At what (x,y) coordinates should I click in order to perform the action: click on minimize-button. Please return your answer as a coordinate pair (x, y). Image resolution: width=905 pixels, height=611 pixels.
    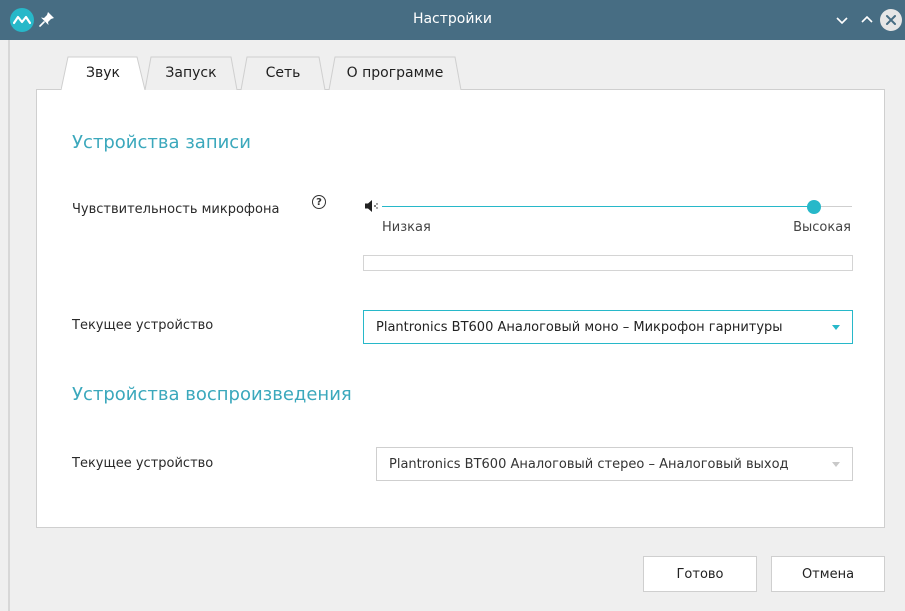
    Looking at the image, I should click on (842, 20).